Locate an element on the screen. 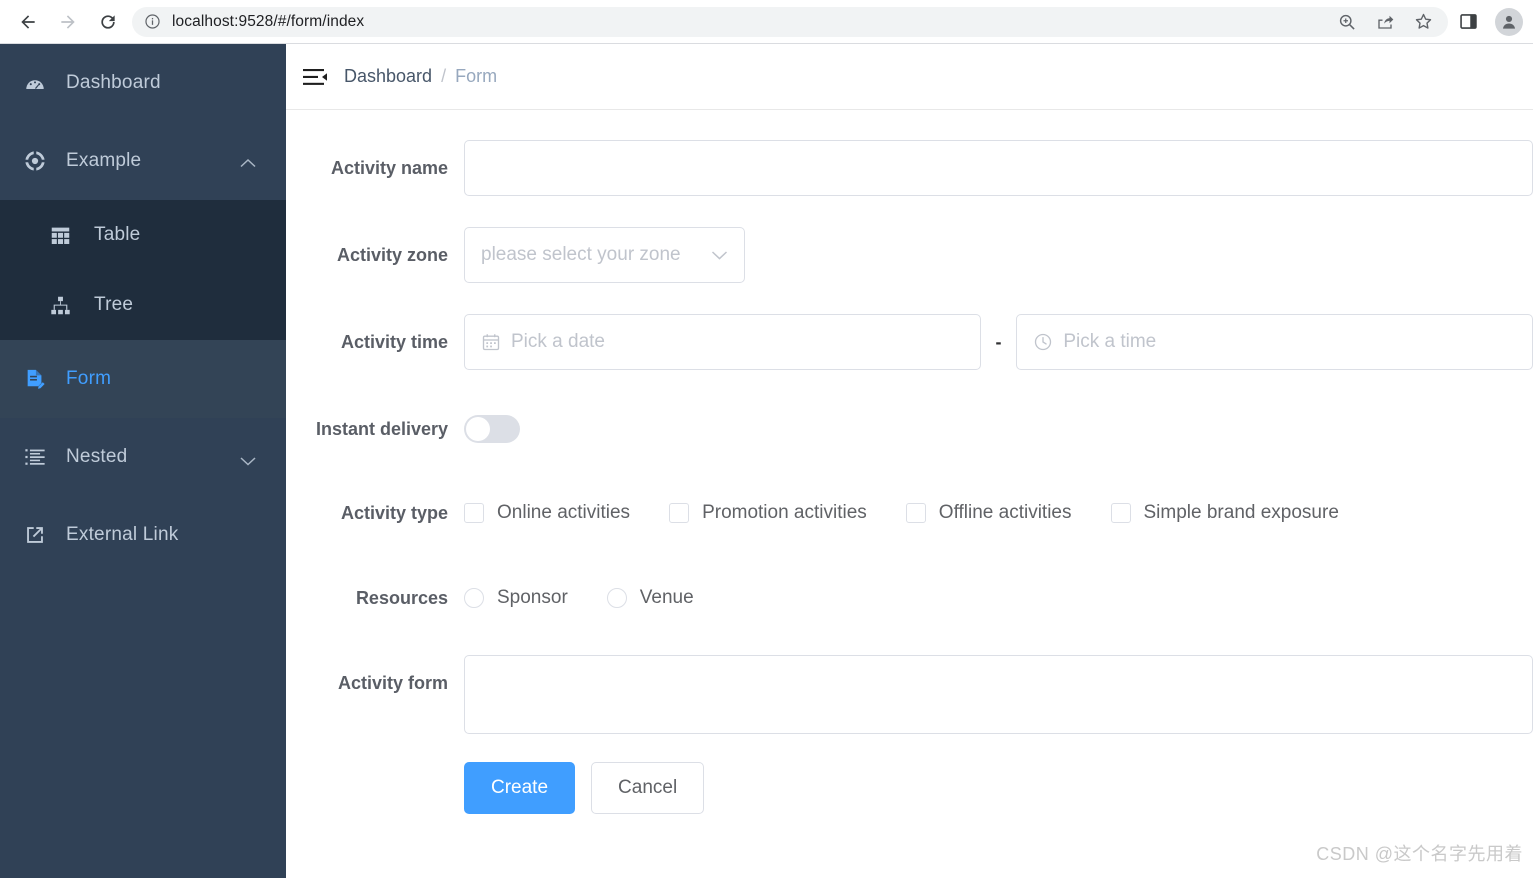 Image resolution: width=1533 pixels, height=878 pixels. sidebar-item-external-link: External Link is located at coordinates (143, 535).